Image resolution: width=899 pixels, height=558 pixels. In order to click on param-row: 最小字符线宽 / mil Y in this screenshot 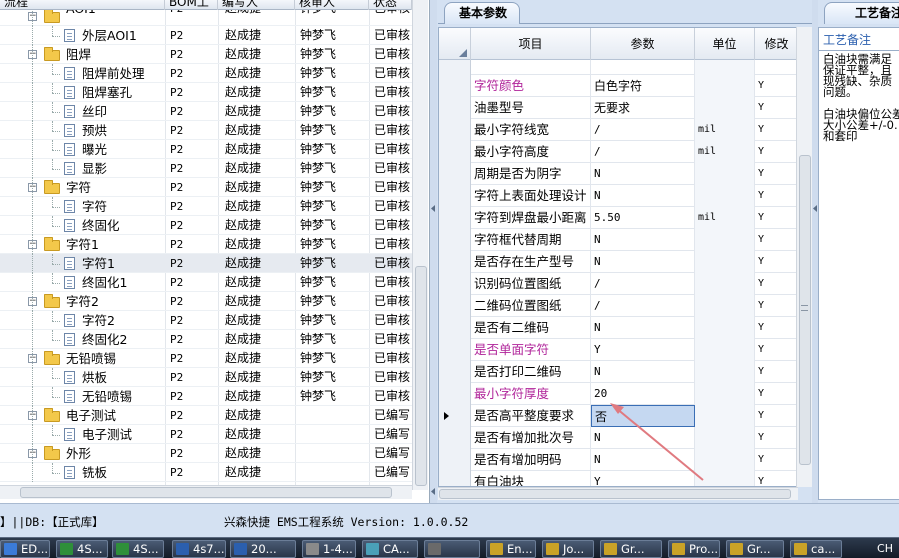, I will do `click(618, 130)`.